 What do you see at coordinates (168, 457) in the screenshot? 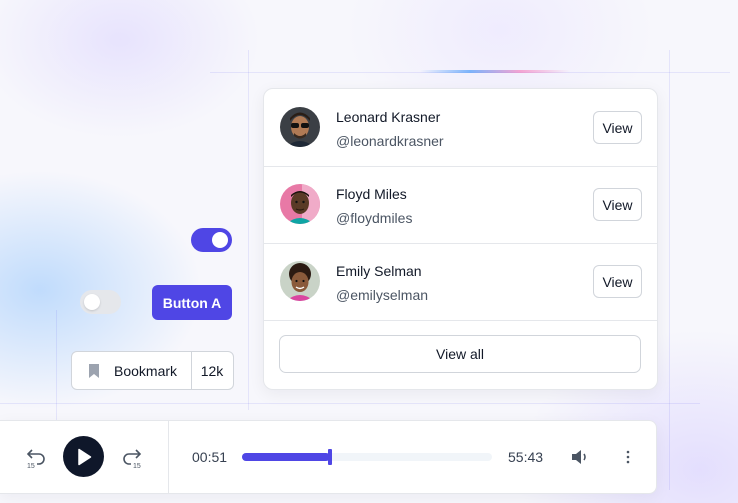
I see `player-divider` at bounding box center [168, 457].